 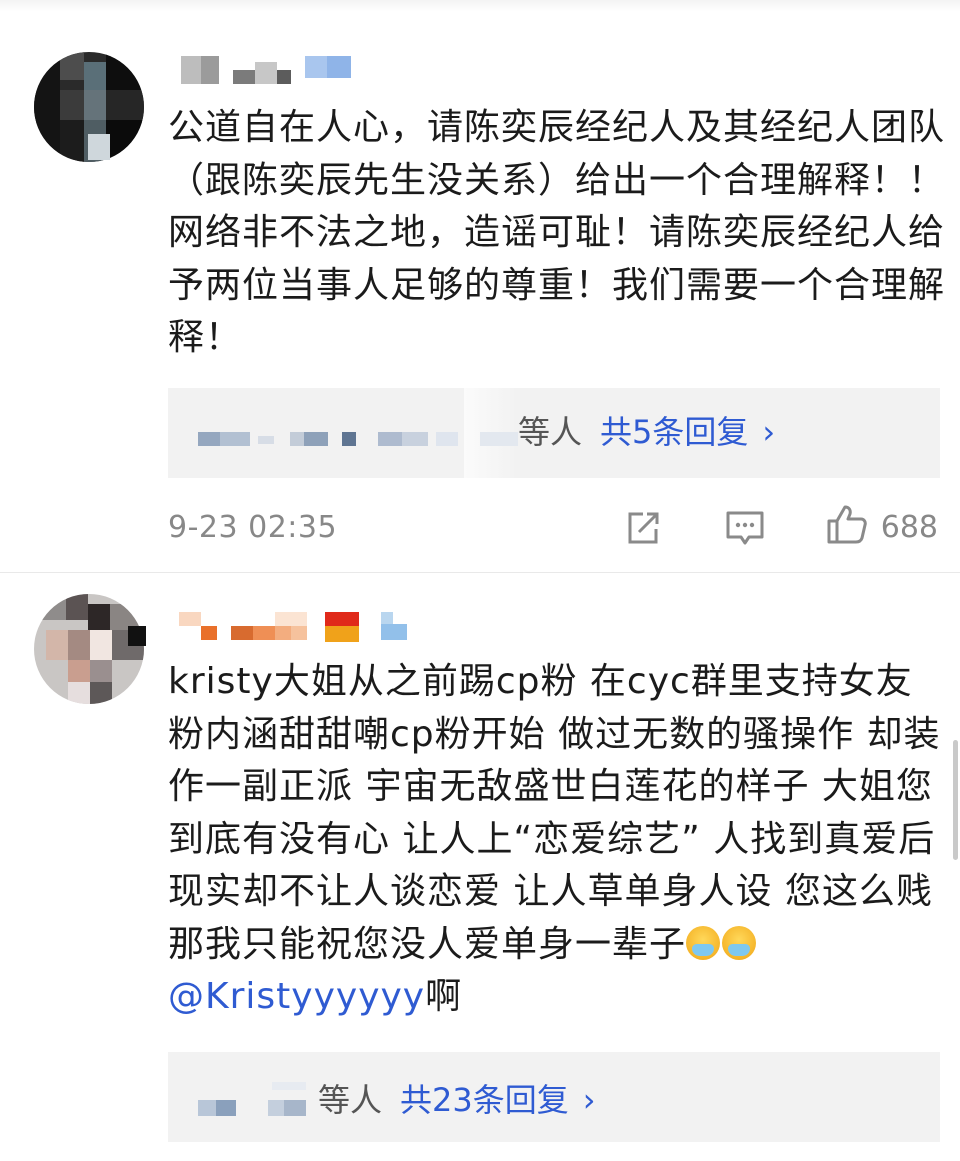 I want to click on scrollbar, so click(x=955, y=800).